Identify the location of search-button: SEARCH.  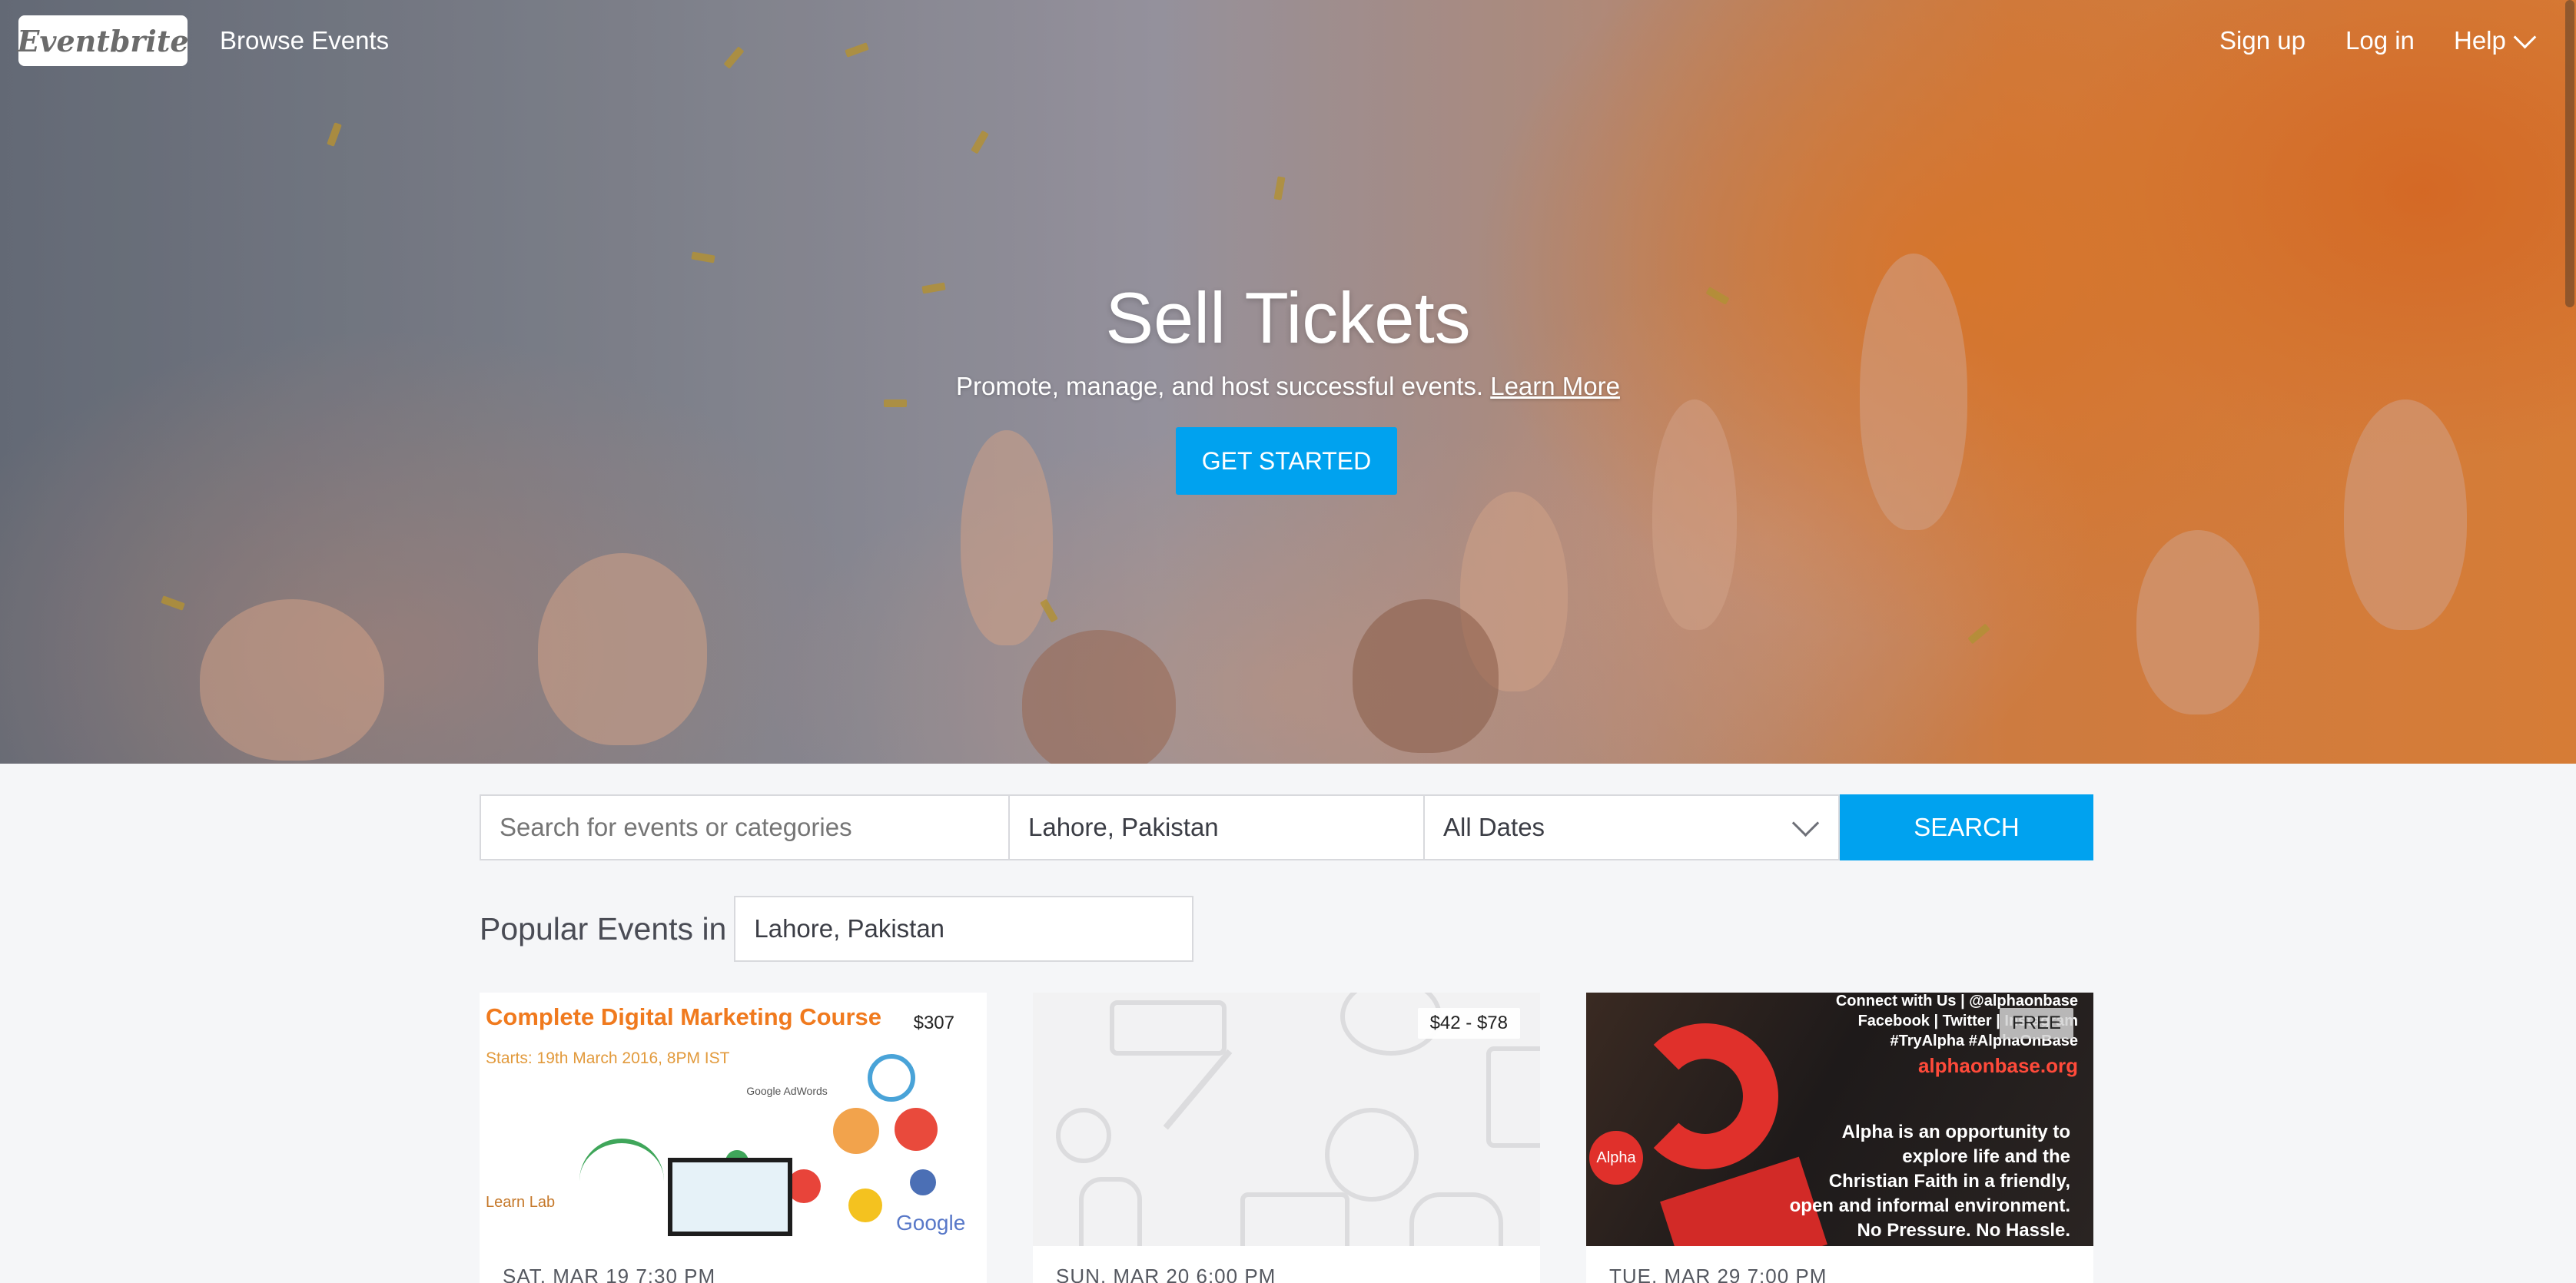
(1966, 827).